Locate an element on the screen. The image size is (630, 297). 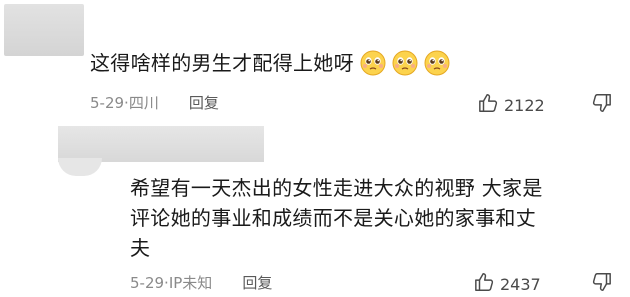
comment-meta: 5-29 · 四川 回复 is located at coordinates (154, 102).